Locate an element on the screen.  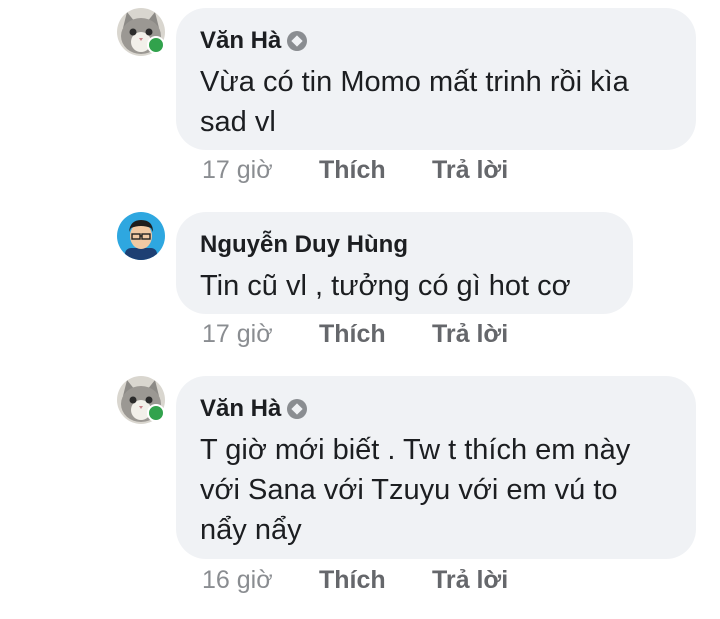
person-avatar-icon is located at coordinates (141, 236).